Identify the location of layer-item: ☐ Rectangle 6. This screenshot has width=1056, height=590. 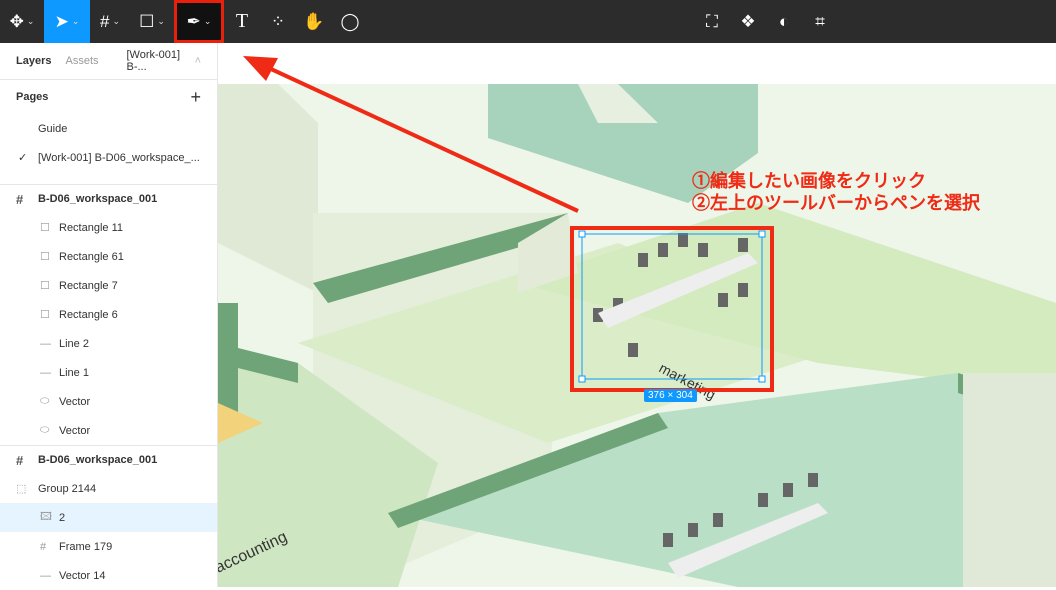
(108, 314).